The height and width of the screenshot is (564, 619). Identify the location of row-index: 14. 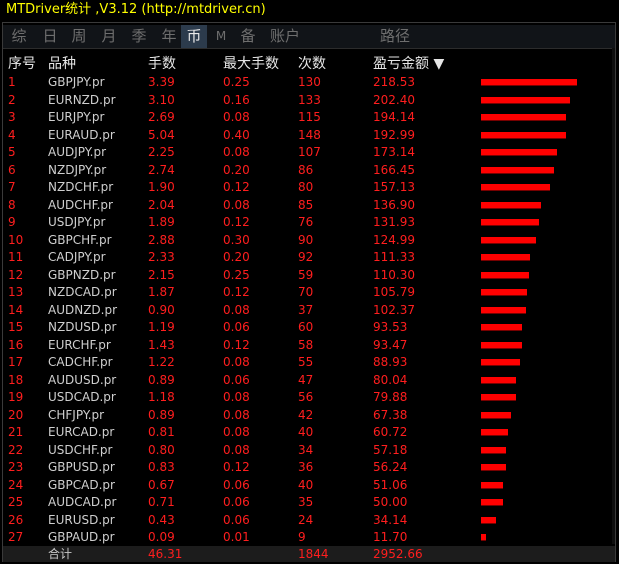
(16, 309).